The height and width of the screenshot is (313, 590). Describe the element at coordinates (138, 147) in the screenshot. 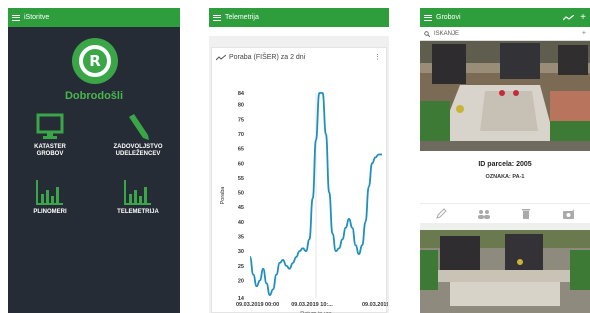

I see `tile-label: ZADOVOLJSTVO` at that location.